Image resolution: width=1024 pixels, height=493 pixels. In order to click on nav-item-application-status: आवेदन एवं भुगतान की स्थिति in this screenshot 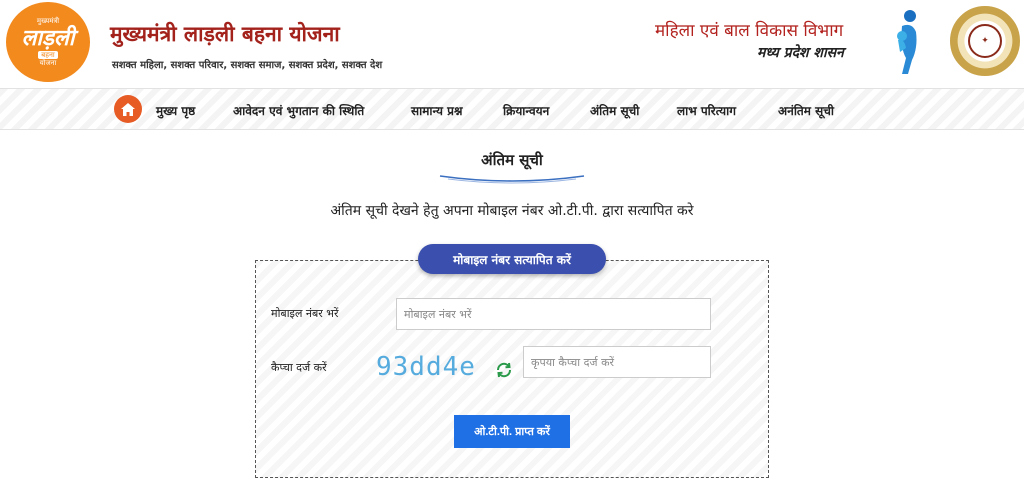, I will do `click(298, 110)`.